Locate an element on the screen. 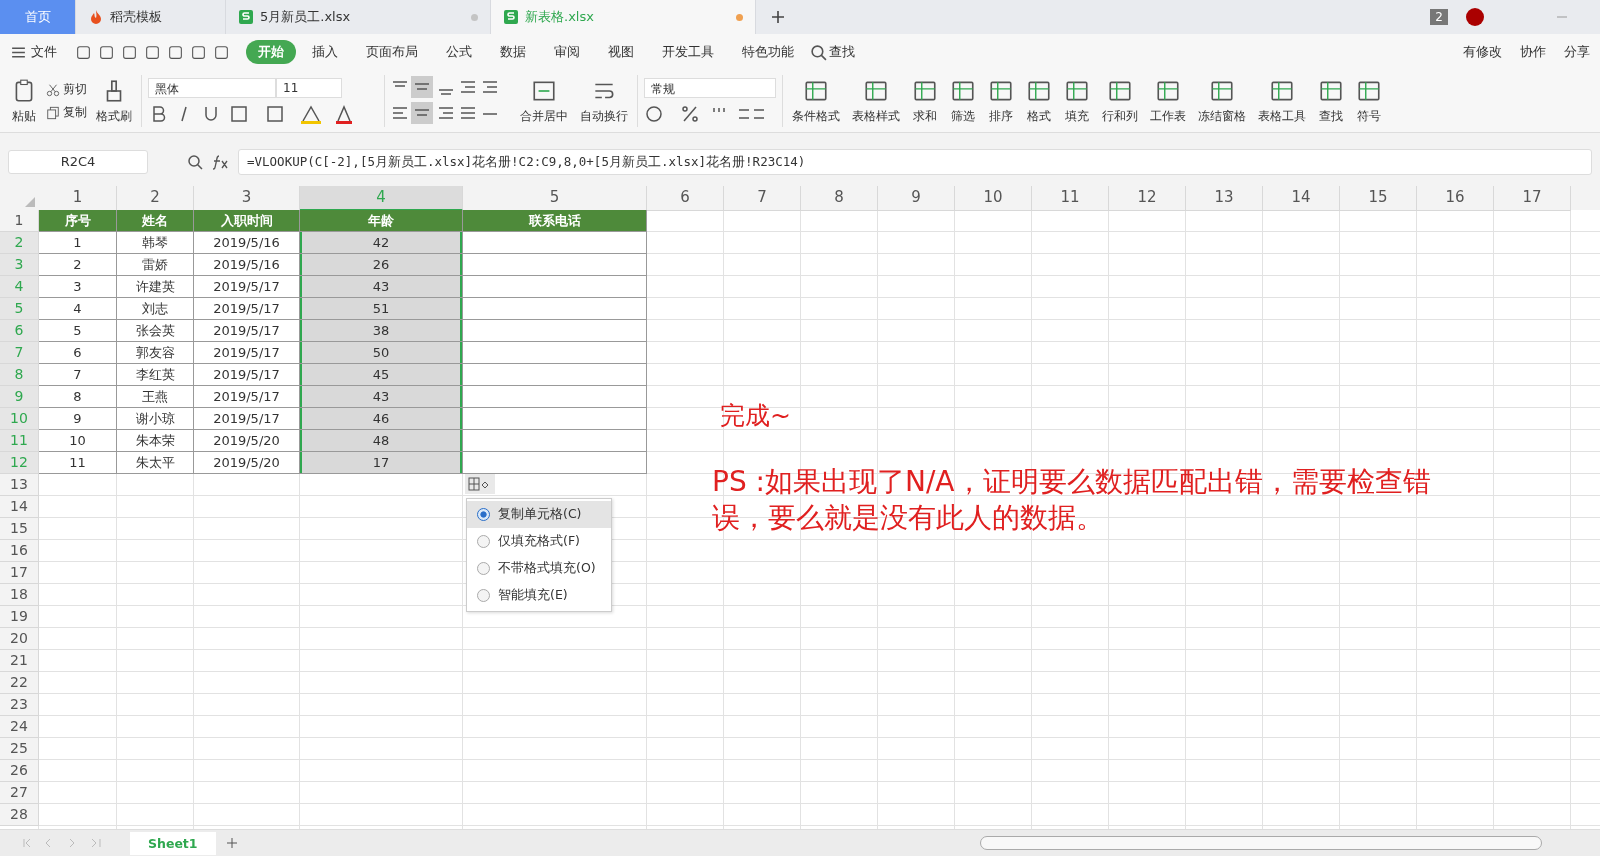 The width and height of the screenshot is (1600, 856). formula-field: =VLOOKUP(C[-2],[5月新员工.xlsx]花名册!C2:C9,8,0+[5月新员工.xlsx]花名册!R23C14) is located at coordinates (915, 162).